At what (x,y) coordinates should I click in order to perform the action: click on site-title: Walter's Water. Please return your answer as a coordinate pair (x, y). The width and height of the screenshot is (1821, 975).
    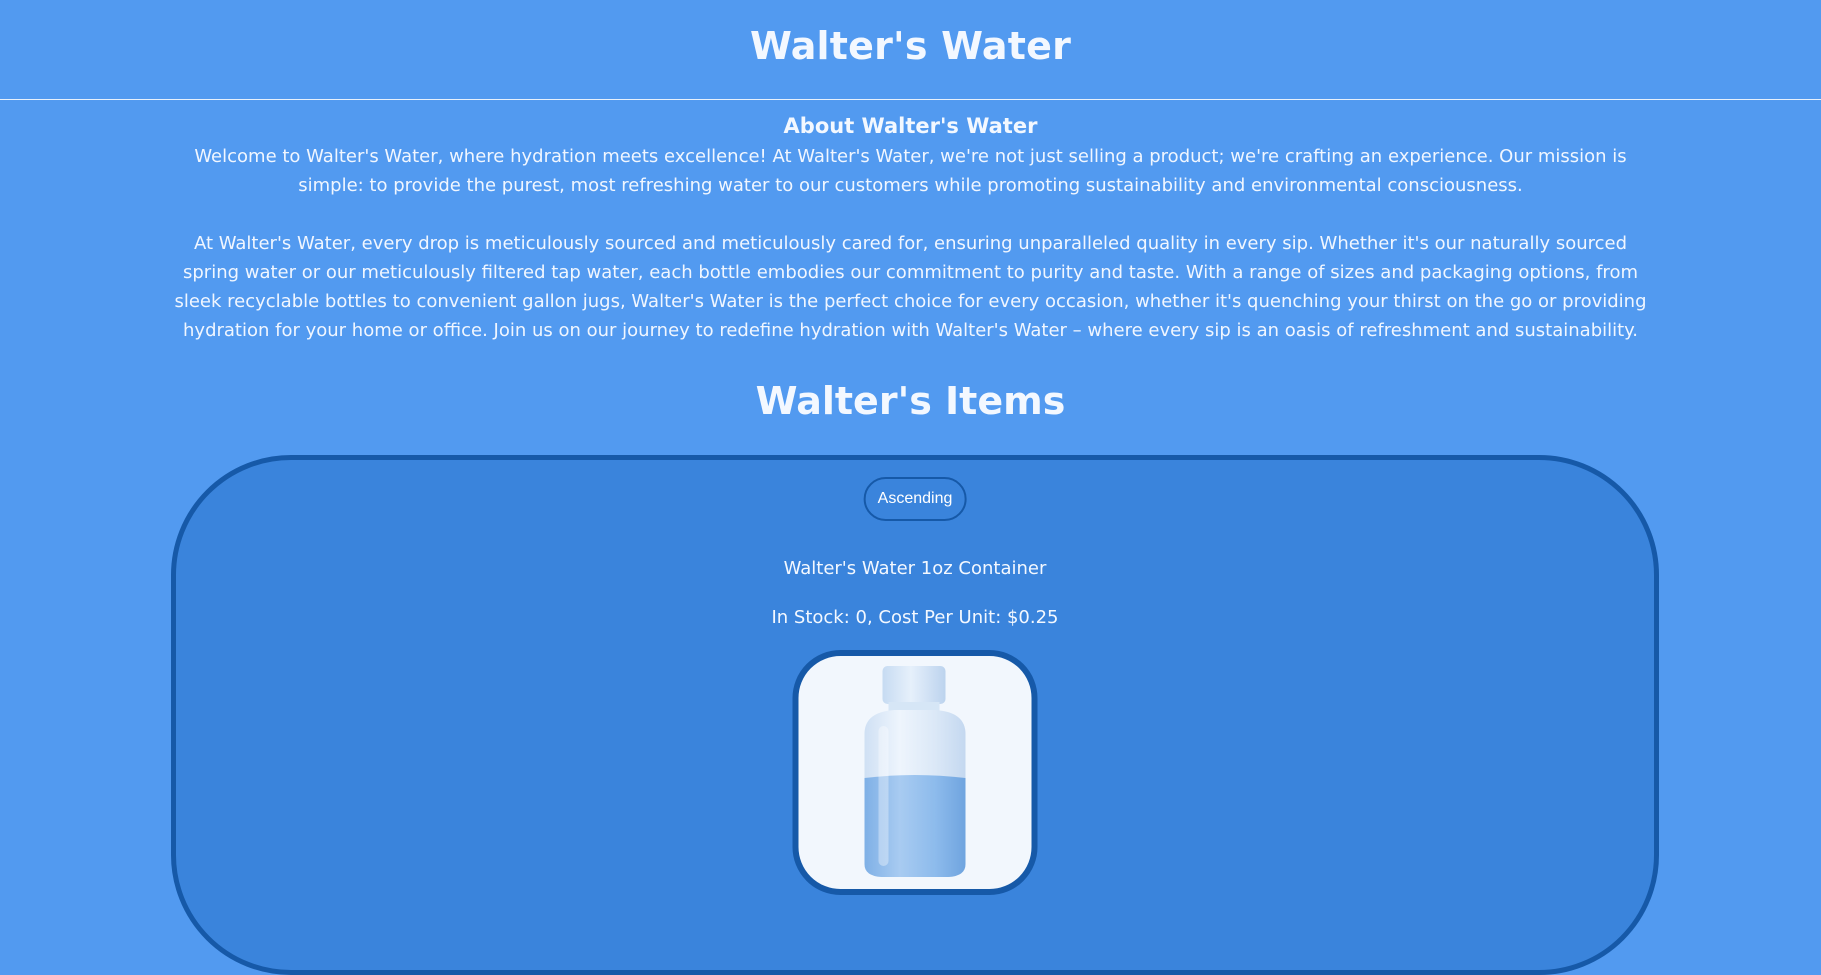
    Looking at the image, I should click on (910, 46).